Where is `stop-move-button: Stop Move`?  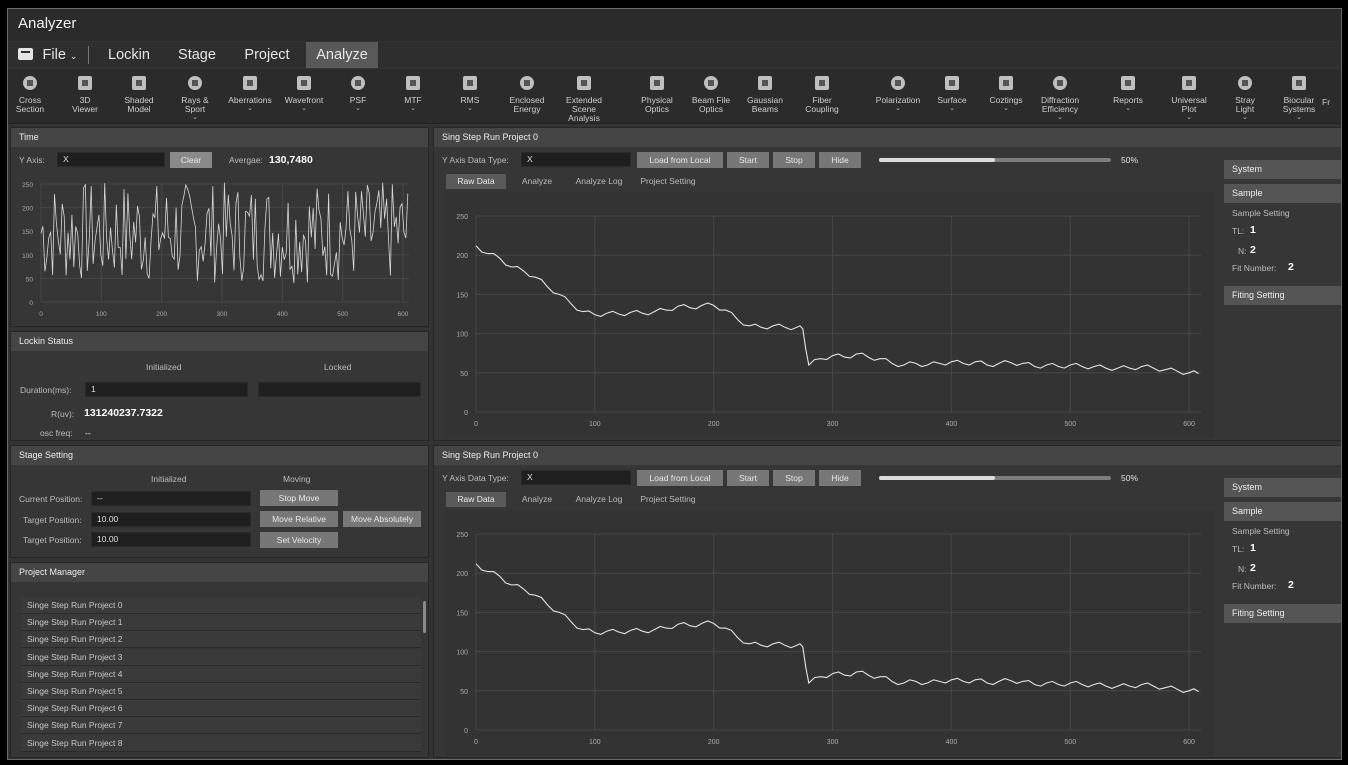 stop-move-button: Stop Move is located at coordinates (299, 498).